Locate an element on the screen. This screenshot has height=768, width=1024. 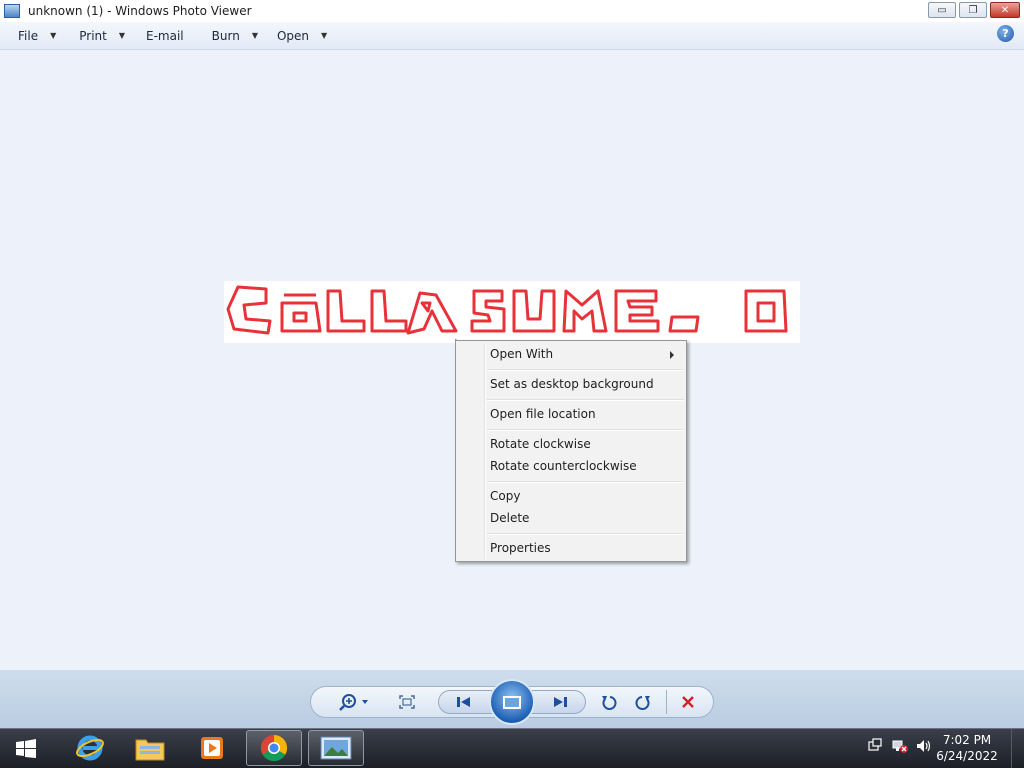
restore-icon: ❐ is located at coordinates (973, 10).